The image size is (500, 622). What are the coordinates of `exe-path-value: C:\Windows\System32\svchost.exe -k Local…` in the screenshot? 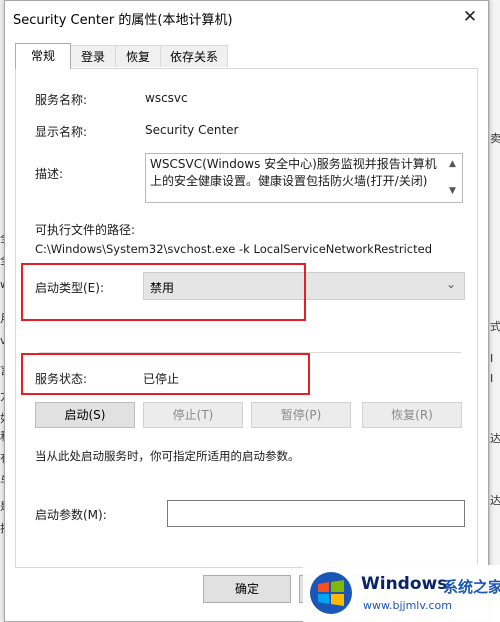 It's located at (234, 249).